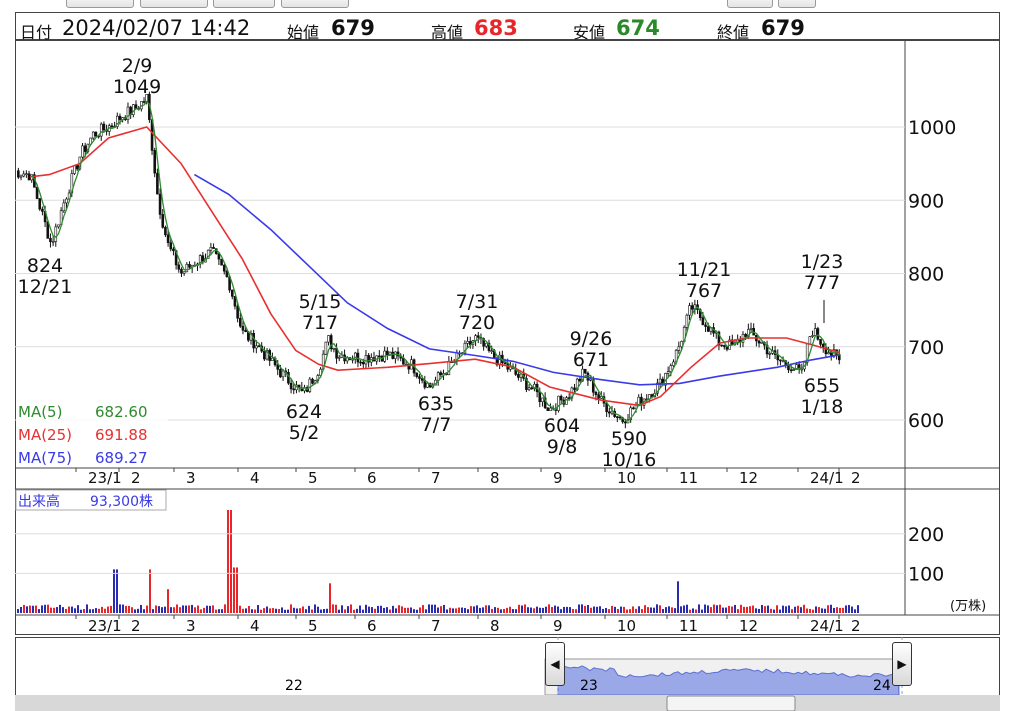 This screenshot has width=1024, height=711. What do you see at coordinates (555, 664) in the screenshot?
I see `navigator-left-handle: ◀` at bounding box center [555, 664].